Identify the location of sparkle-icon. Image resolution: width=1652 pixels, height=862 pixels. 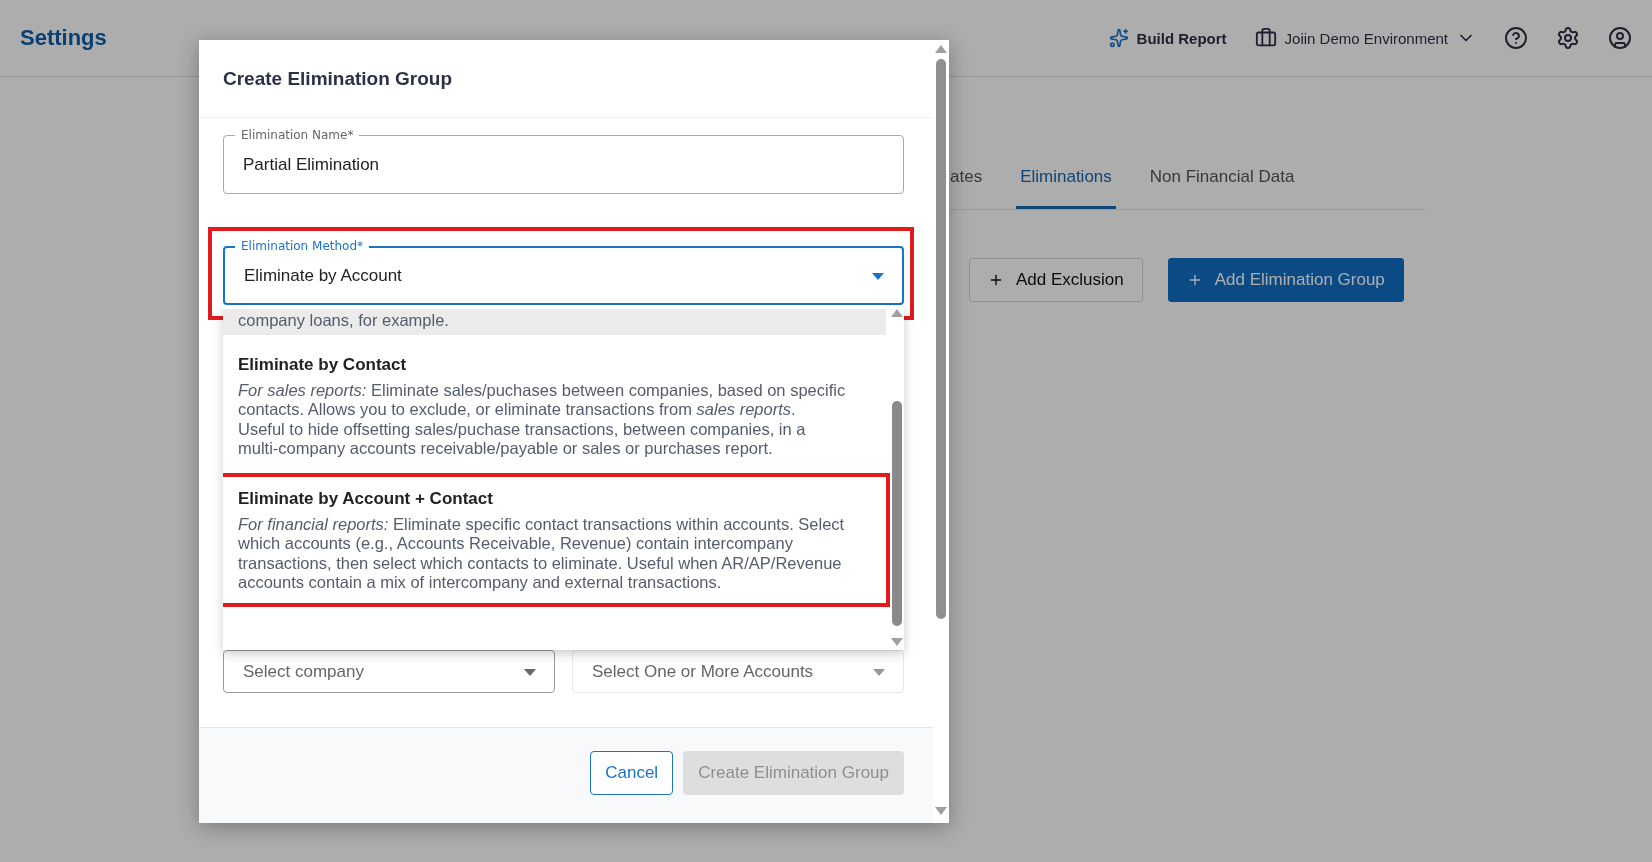
(1118, 38).